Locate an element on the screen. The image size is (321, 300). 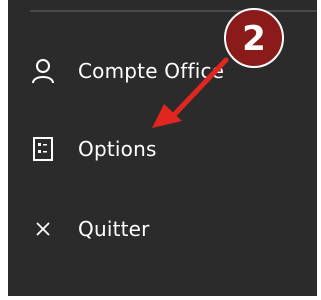
person-icon is located at coordinates (43, 71).